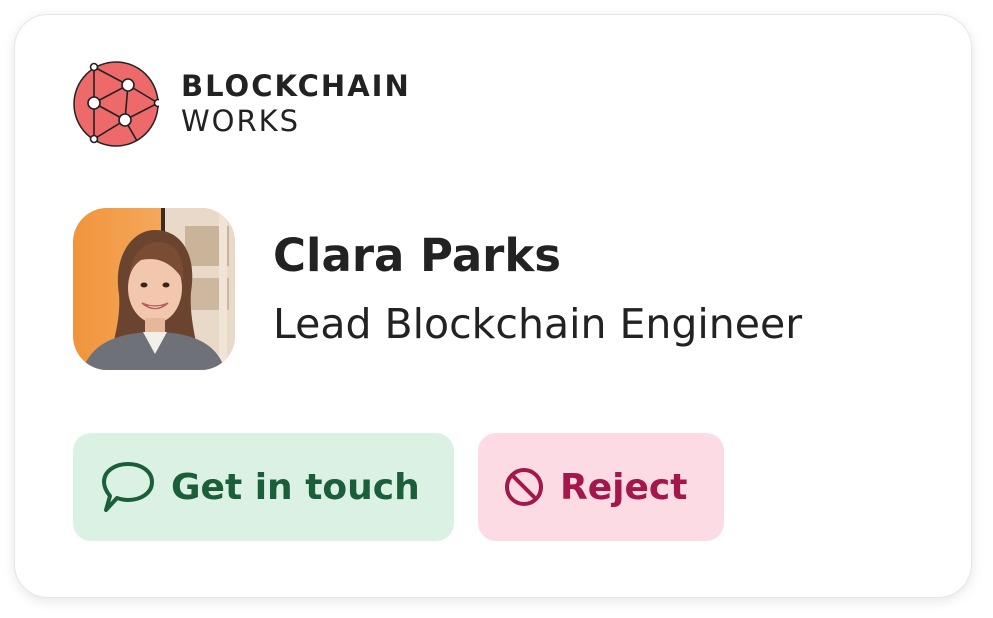 This screenshot has height=618, width=993. I want to click on action-buttons: Get in touch Reject, so click(398, 487).